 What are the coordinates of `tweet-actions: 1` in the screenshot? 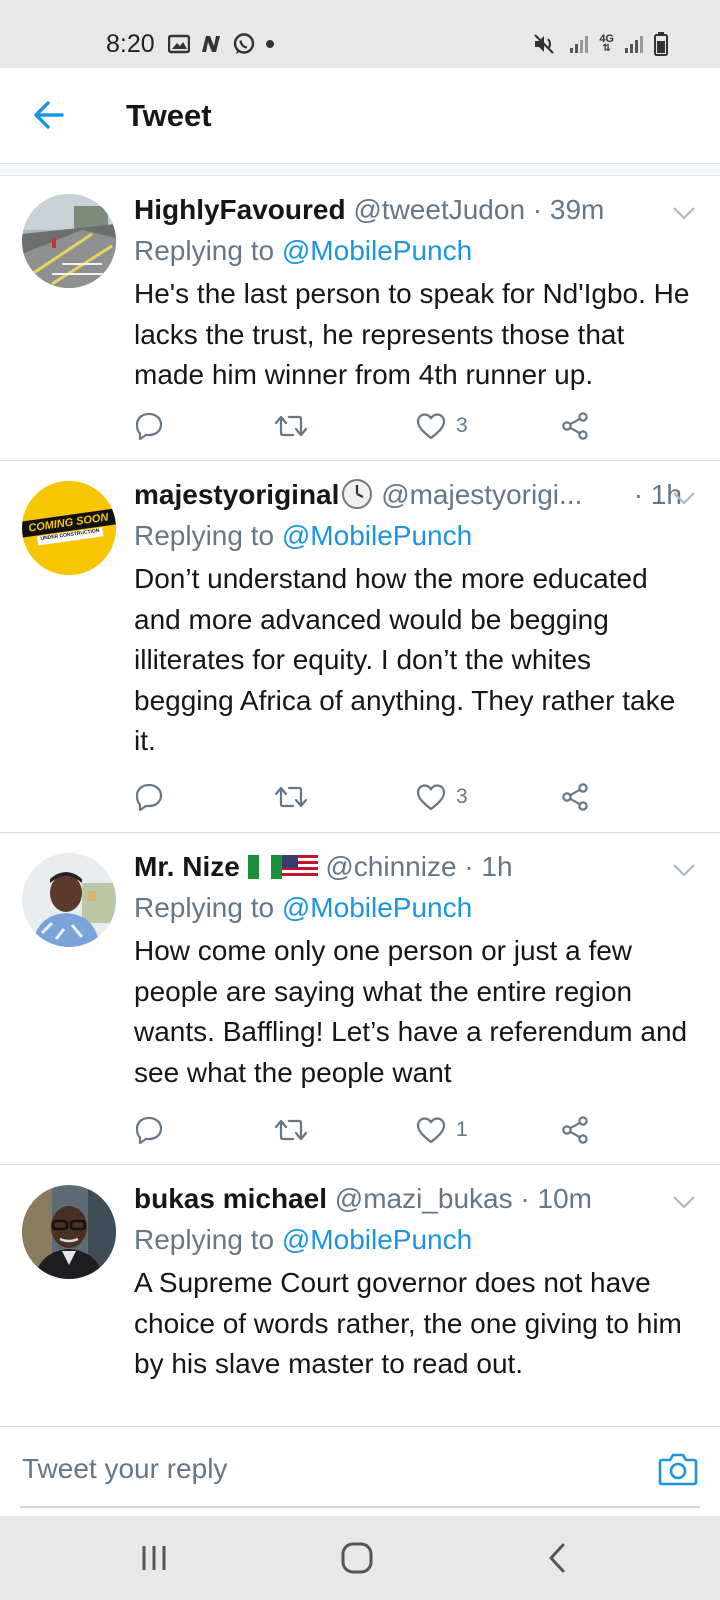 It's located at (374, 1130).